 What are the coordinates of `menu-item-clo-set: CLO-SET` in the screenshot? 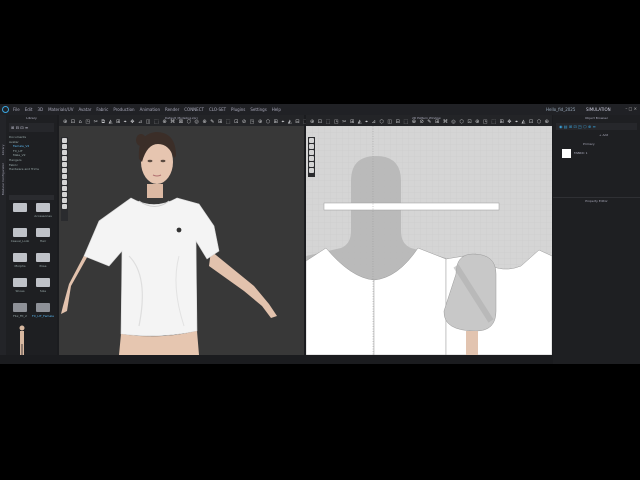 It's located at (217, 109).